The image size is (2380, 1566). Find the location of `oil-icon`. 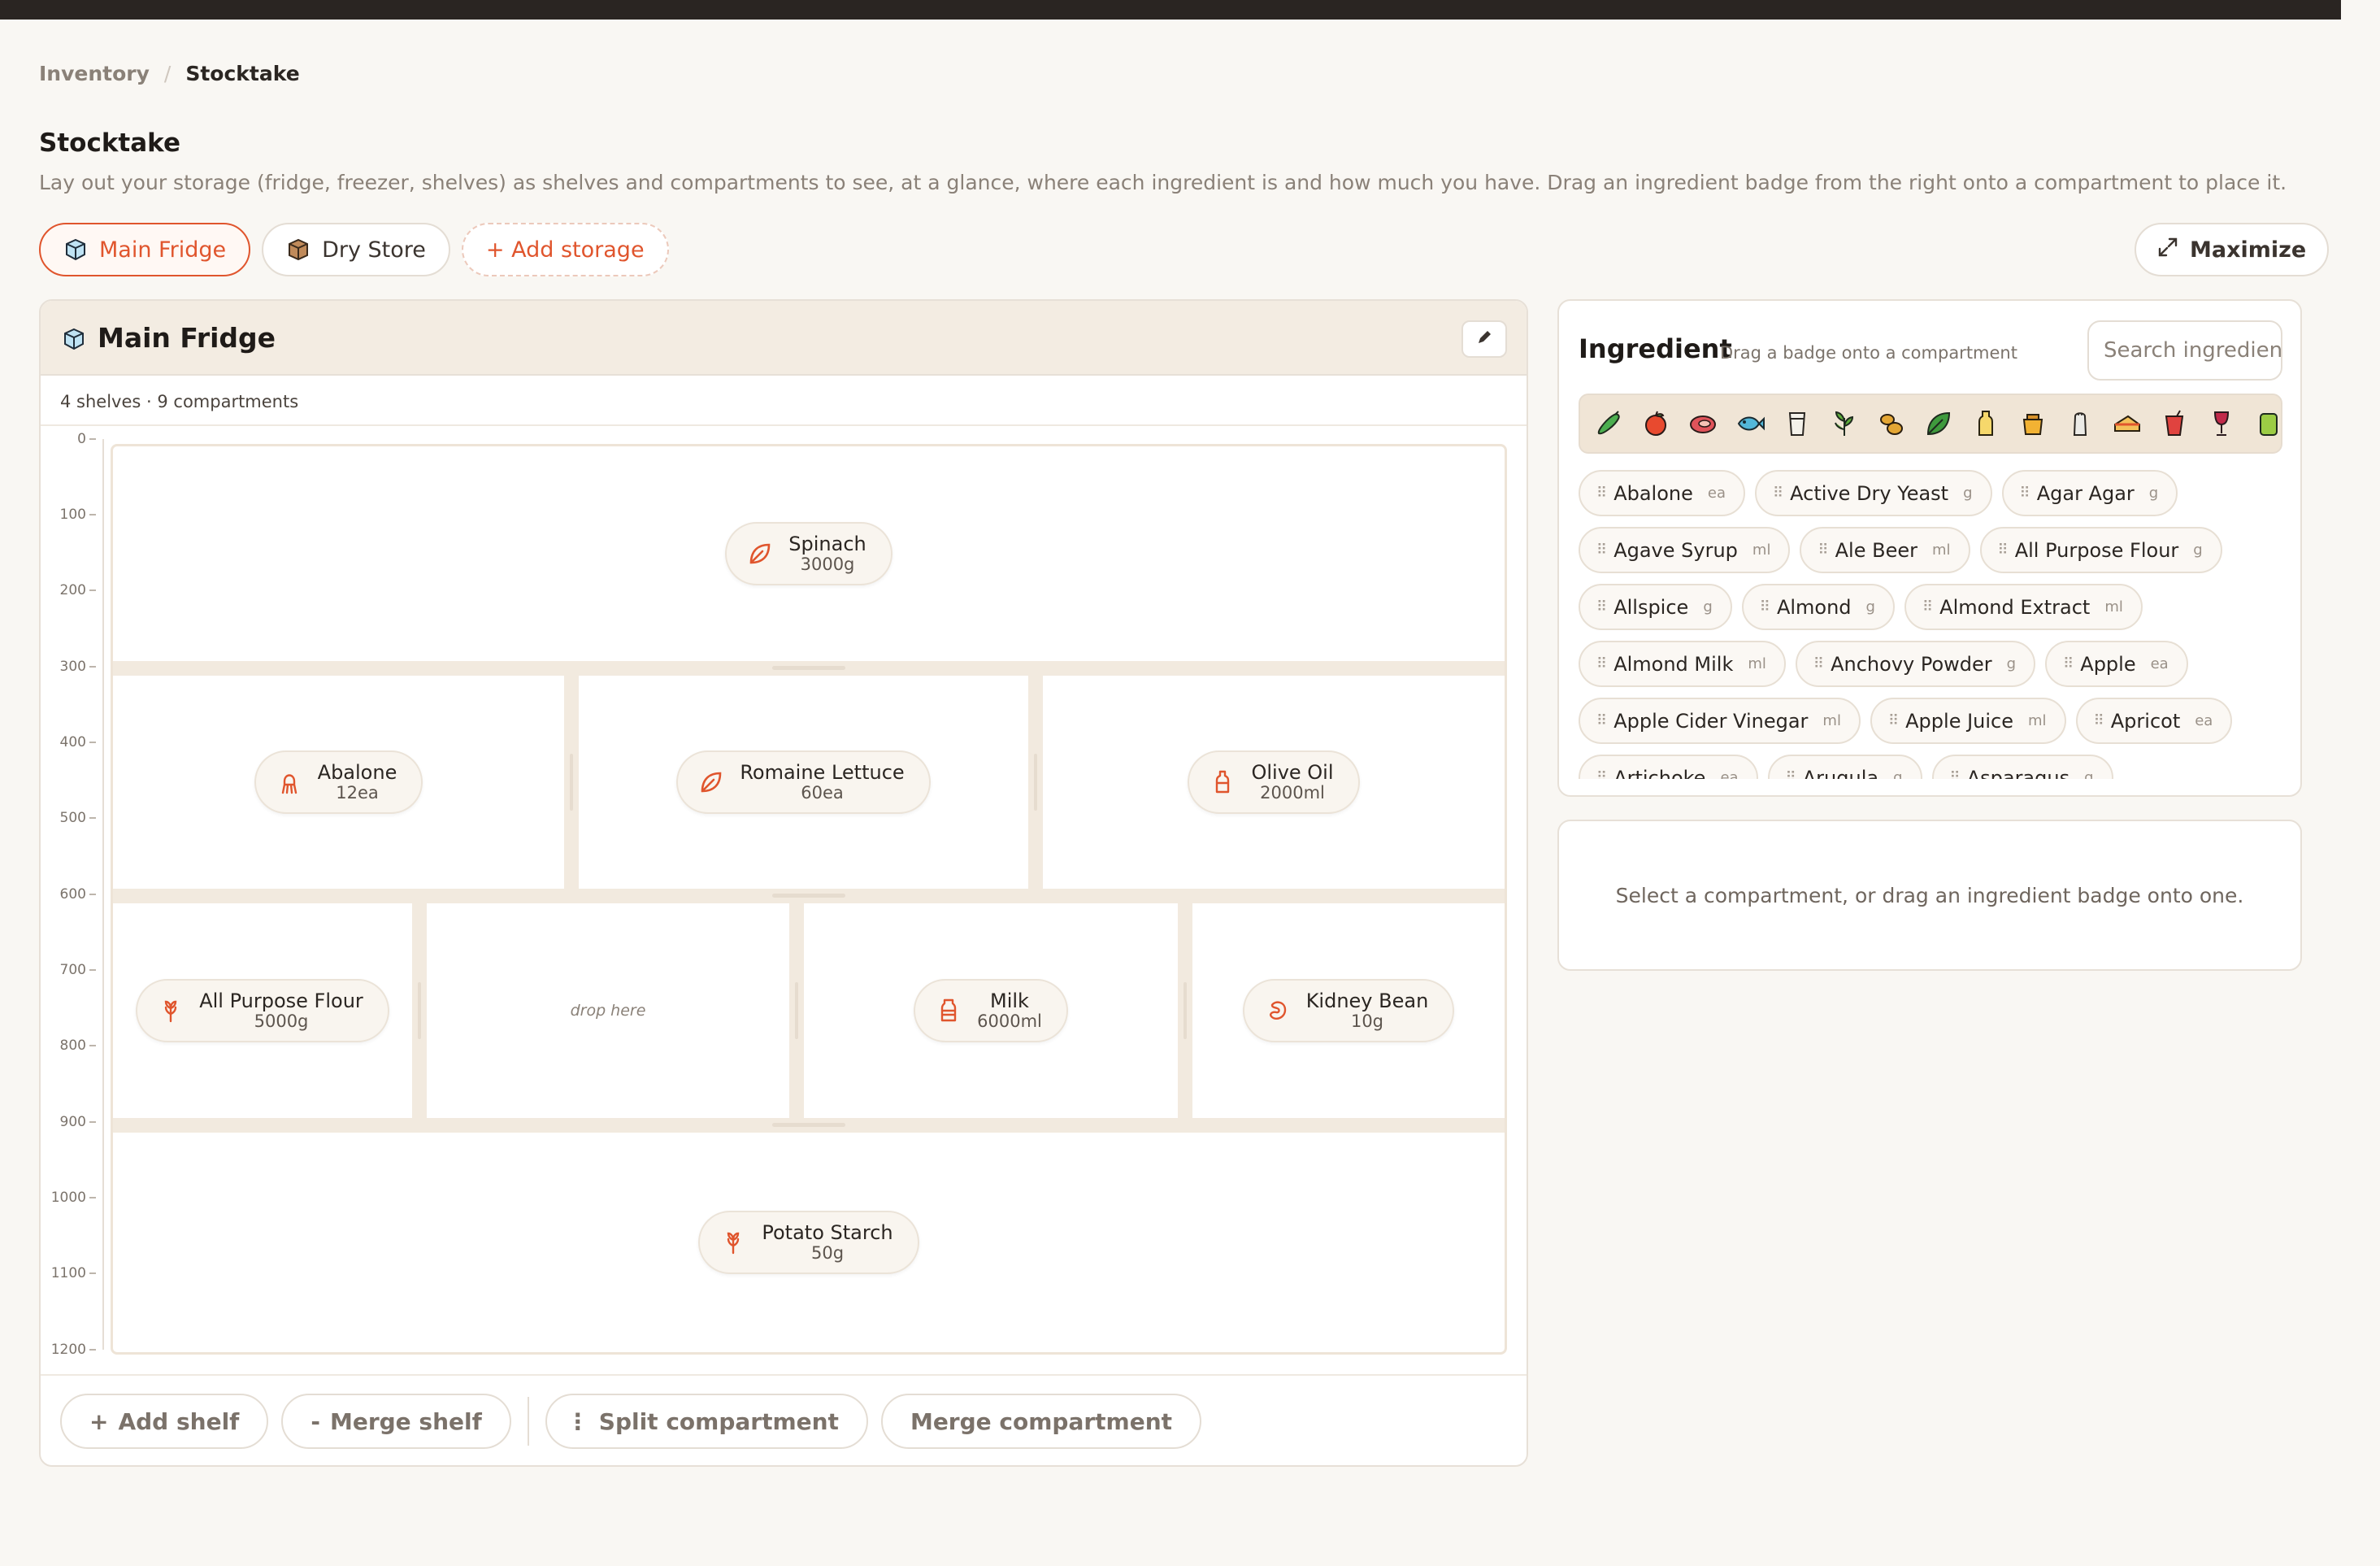

oil-icon is located at coordinates (1986, 424).